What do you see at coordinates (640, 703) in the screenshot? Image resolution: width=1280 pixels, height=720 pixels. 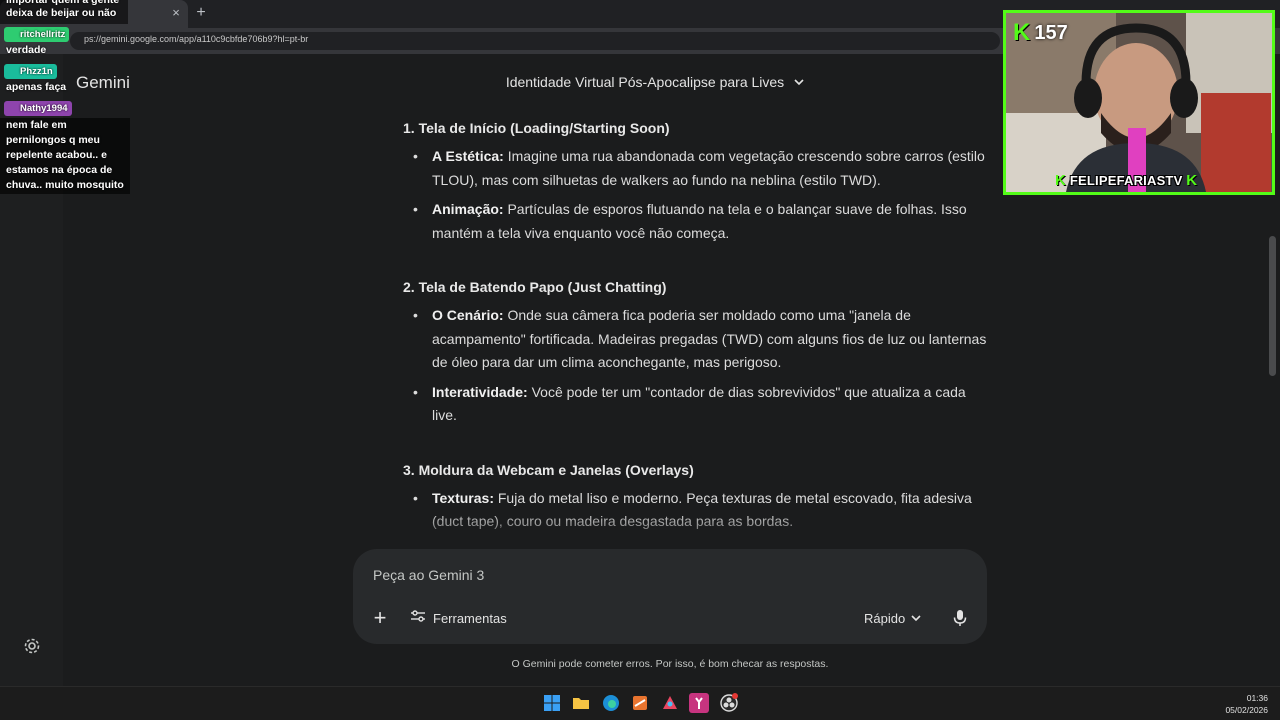 I see `app-icon` at bounding box center [640, 703].